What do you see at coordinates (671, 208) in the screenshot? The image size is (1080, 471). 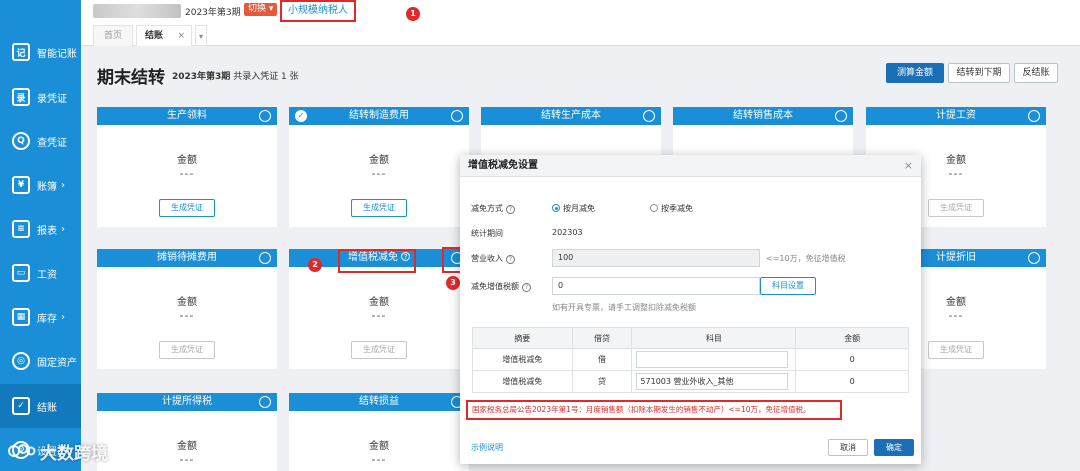 I see `radio-quarterly: 按季减免` at bounding box center [671, 208].